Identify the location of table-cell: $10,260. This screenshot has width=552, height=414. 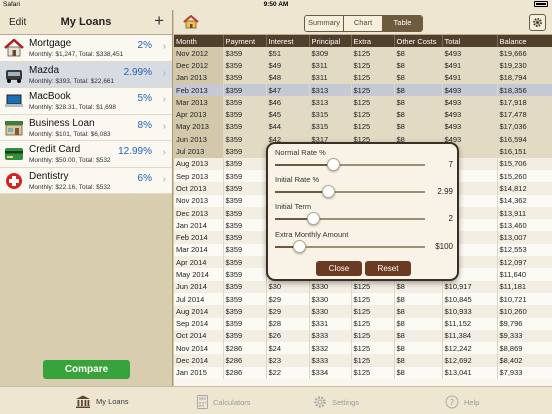
(524, 311).